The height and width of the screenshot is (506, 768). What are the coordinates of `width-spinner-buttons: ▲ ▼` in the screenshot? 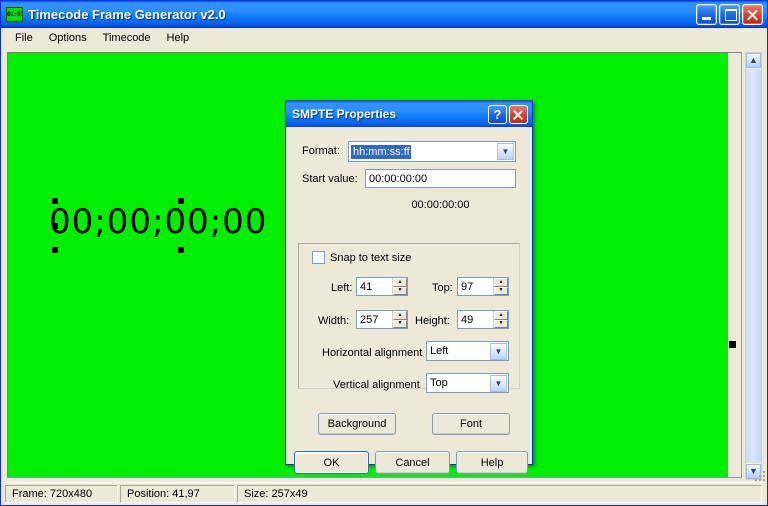 It's located at (399, 319).